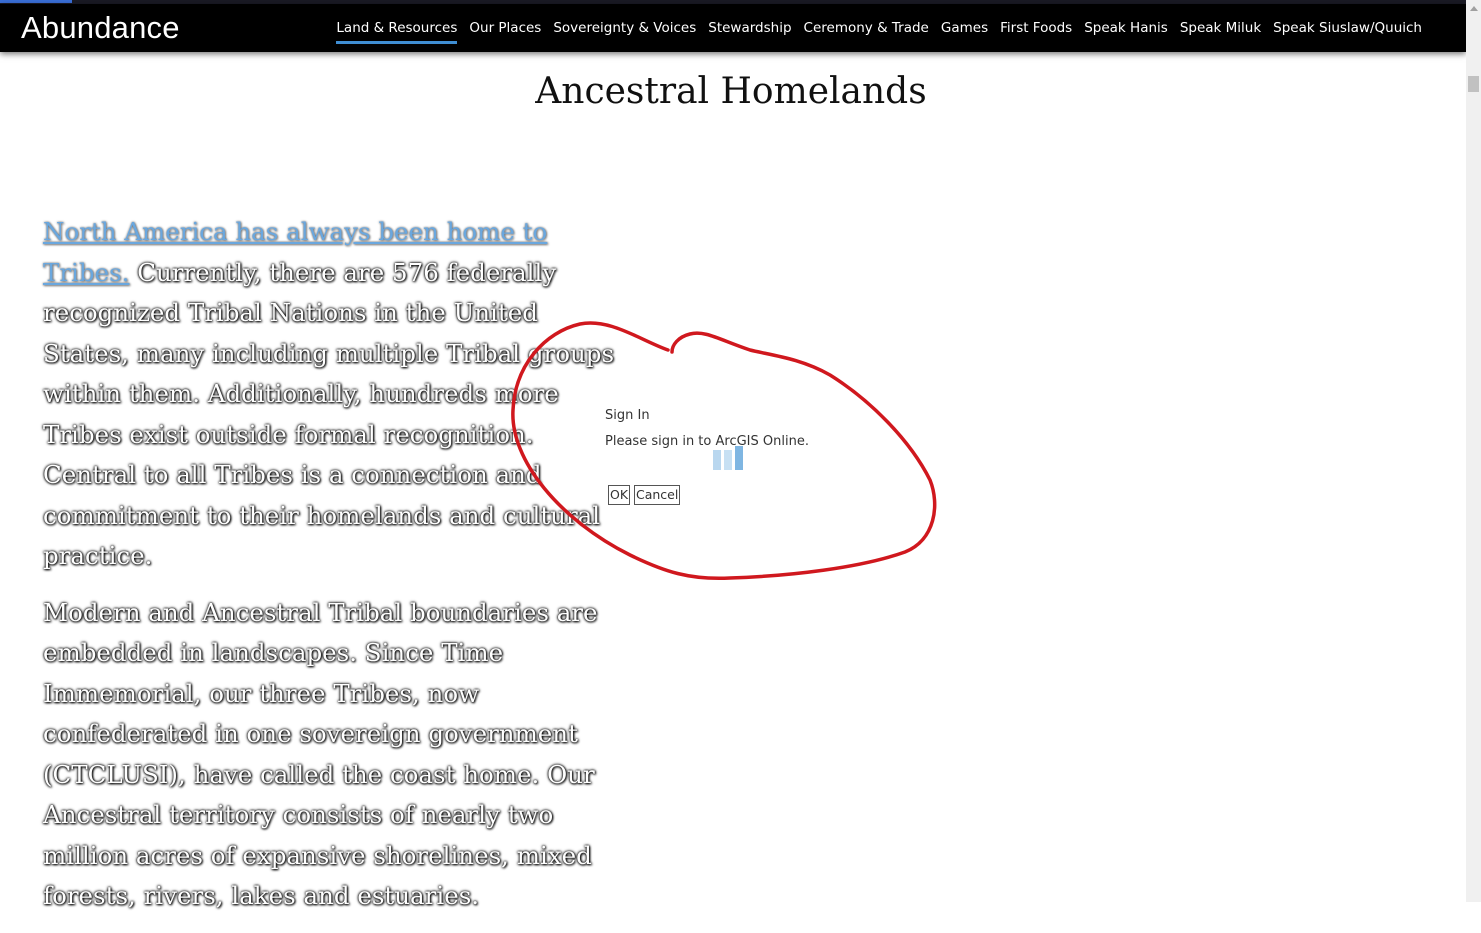 The height and width of the screenshot is (933, 1481). What do you see at coordinates (36, 1) in the screenshot?
I see `tab-accent` at bounding box center [36, 1].